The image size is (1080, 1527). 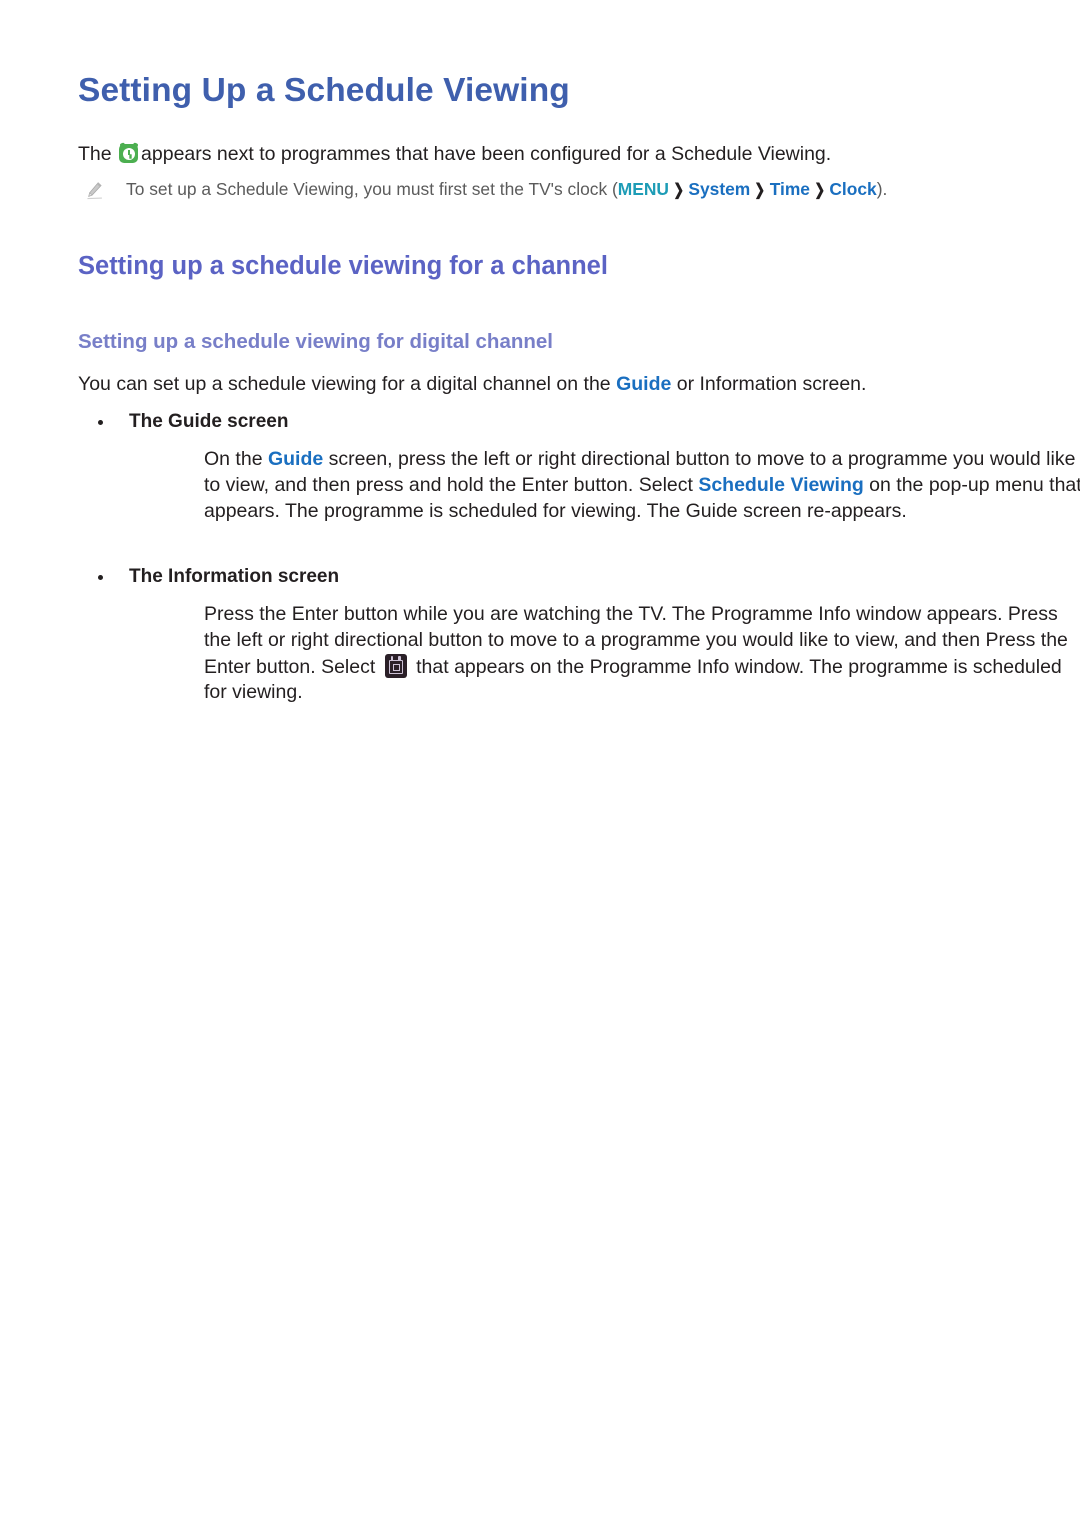 What do you see at coordinates (882, 189) in the screenshot?
I see `note-text-after: ).` at bounding box center [882, 189].